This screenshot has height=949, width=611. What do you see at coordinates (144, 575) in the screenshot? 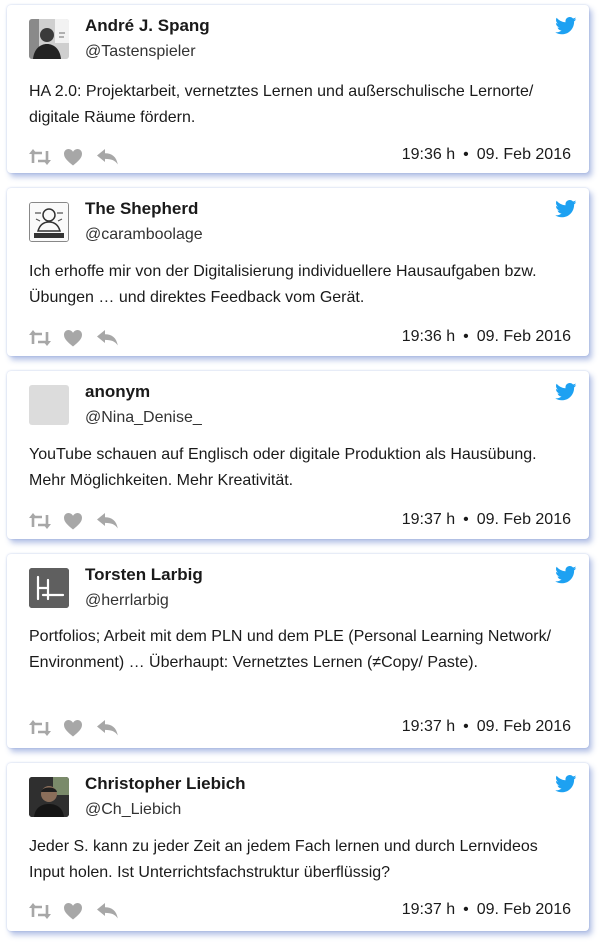
I see `author-name: Torsten Larbig` at bounding box center [144, 575].